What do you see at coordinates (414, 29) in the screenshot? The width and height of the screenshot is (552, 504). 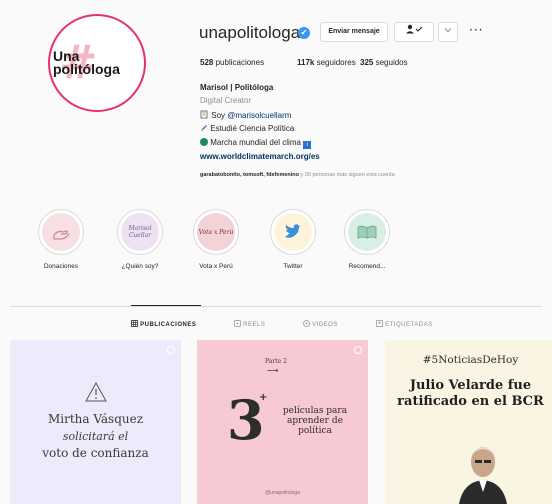 I see `person-check-icon` at bounding box center [414, 29].